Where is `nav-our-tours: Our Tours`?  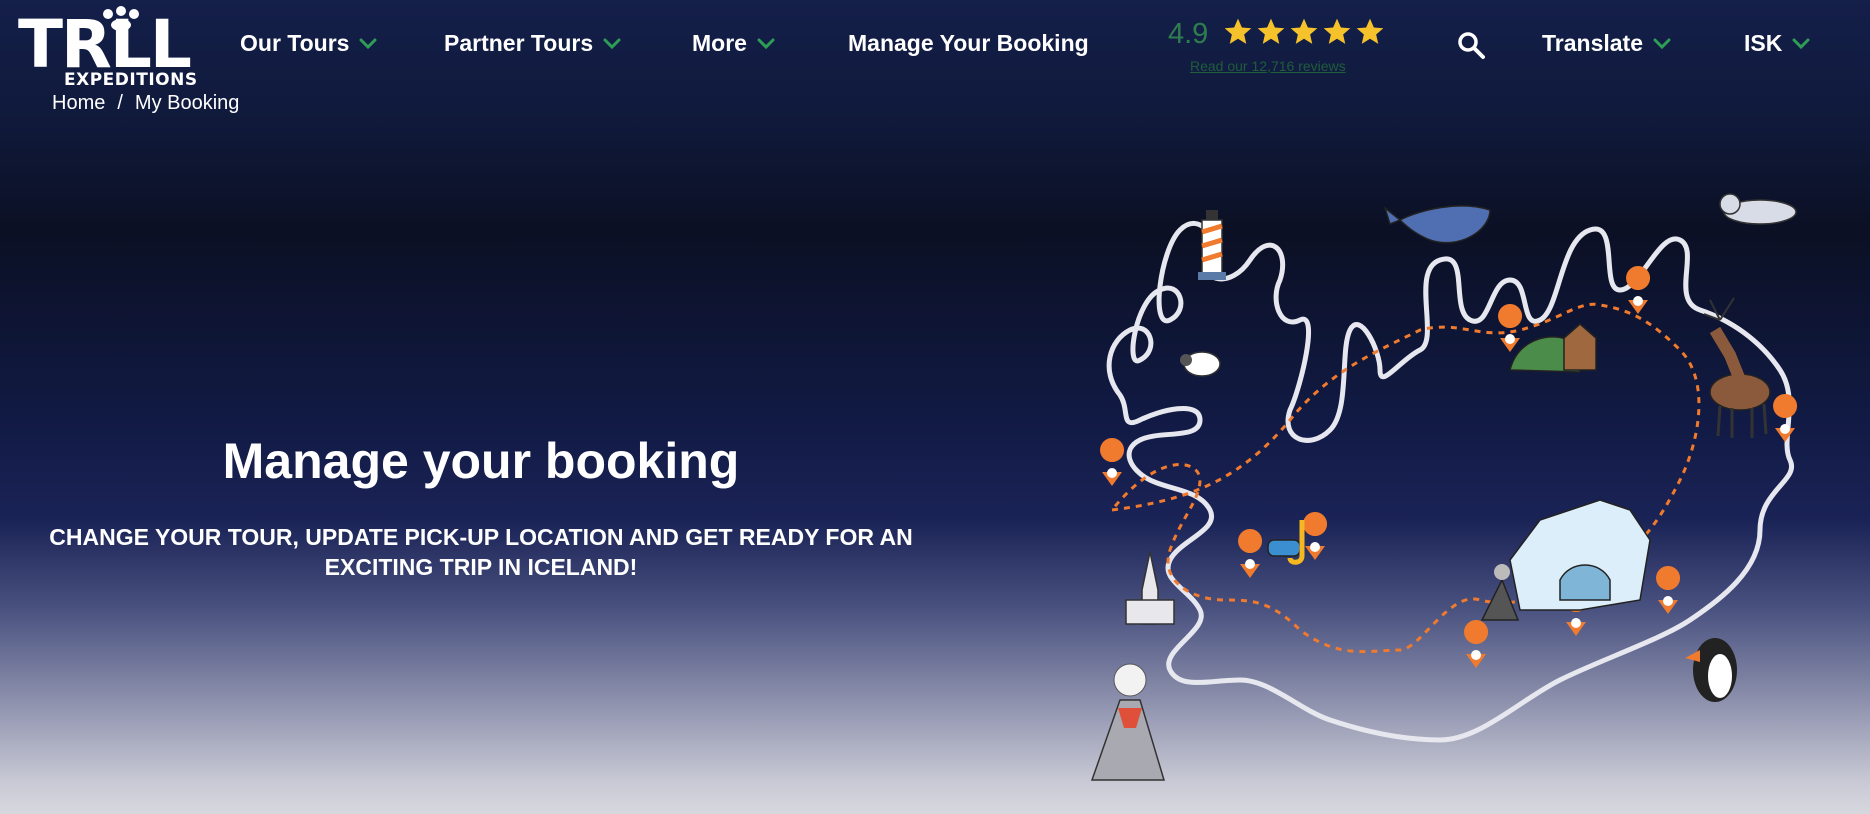 nav-our-tours: Our Tours is located at coordinates (308, 43).